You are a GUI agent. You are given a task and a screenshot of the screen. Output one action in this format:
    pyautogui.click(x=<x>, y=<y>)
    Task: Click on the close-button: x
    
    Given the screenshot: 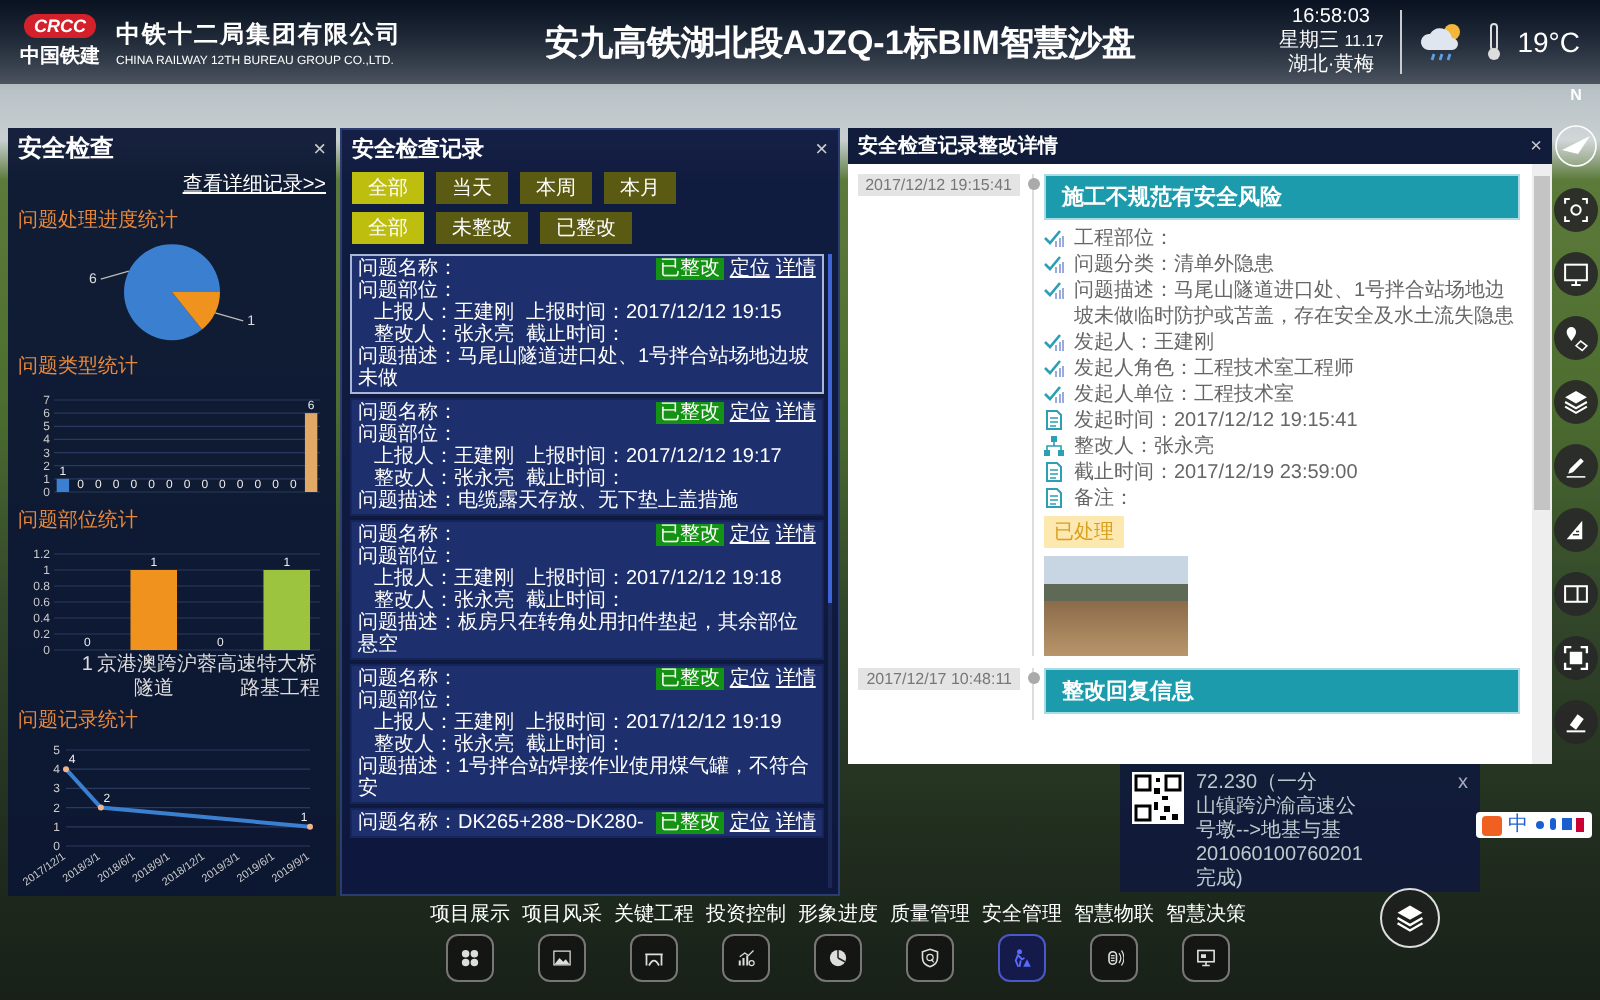 What is the action you would take?
    pyautogui.click(x=1463, y=832)
    